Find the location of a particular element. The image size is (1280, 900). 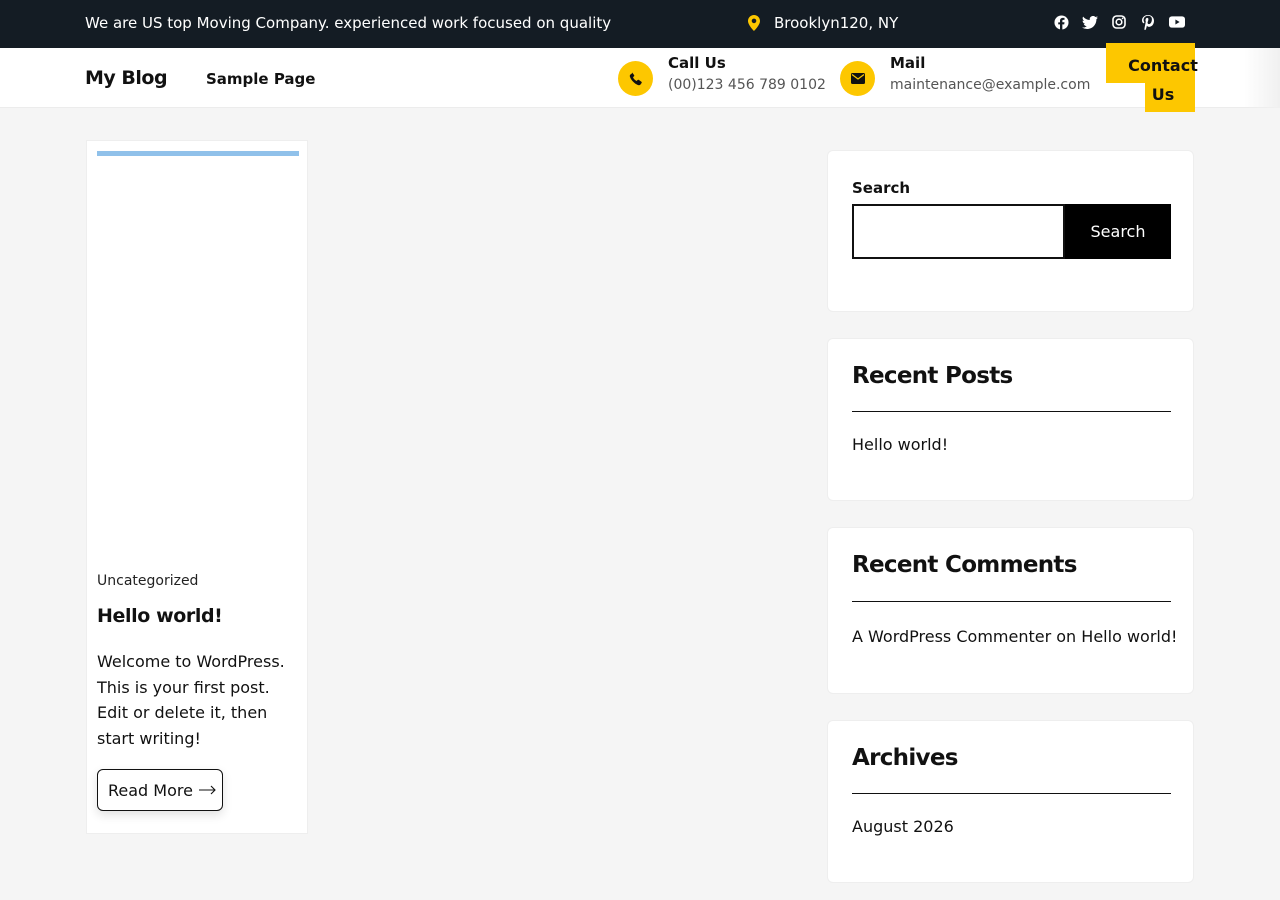

mail-block: Mail maintenance@example.com is located at coordinates (965, 75).